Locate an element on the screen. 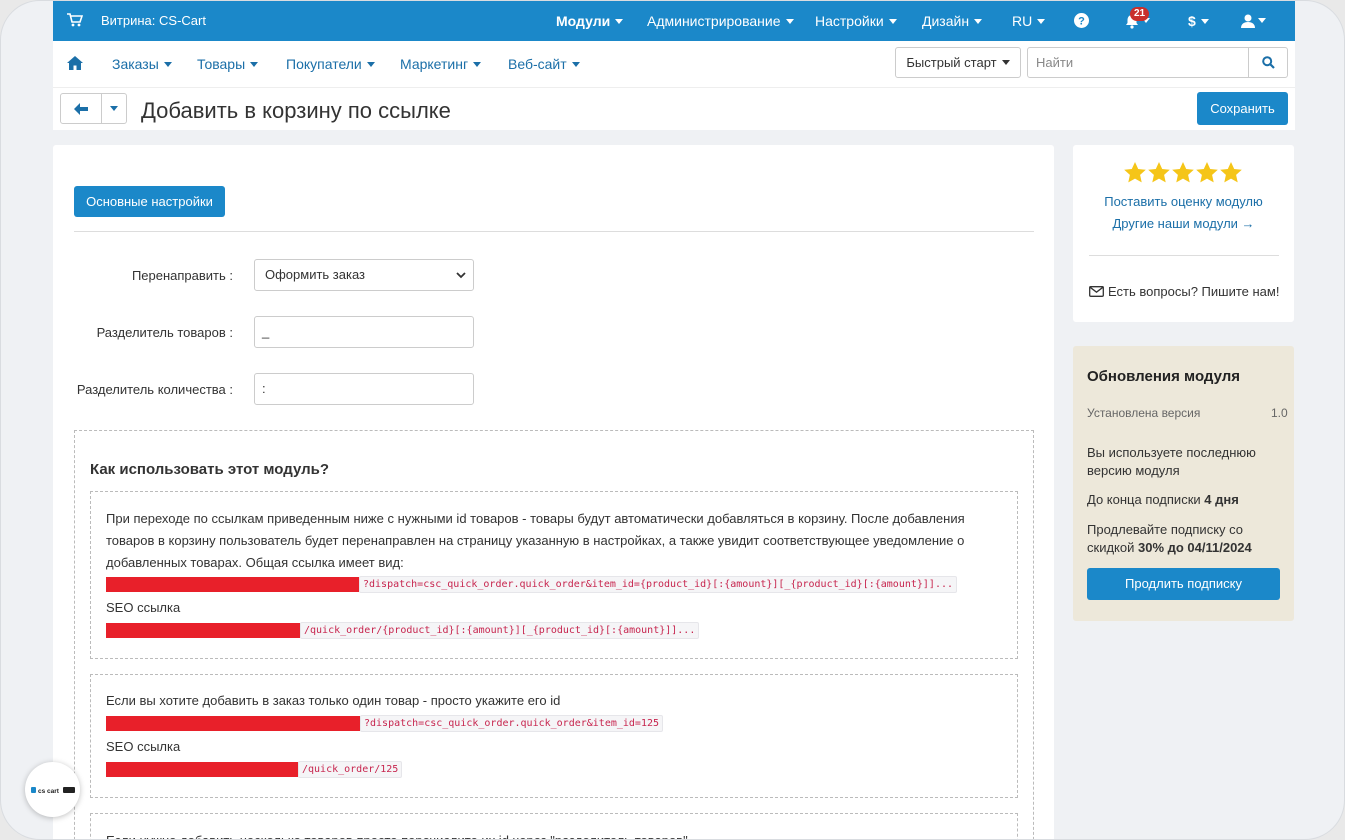  currency-selector: $ is located at coordinates (1198, 21).